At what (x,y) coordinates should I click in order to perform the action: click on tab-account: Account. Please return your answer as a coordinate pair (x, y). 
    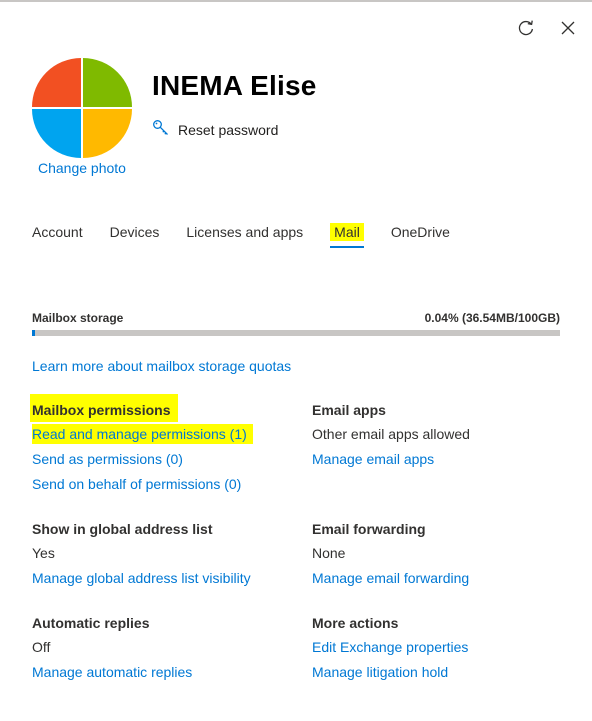
    Looking at the image, I should click on (57, 236).